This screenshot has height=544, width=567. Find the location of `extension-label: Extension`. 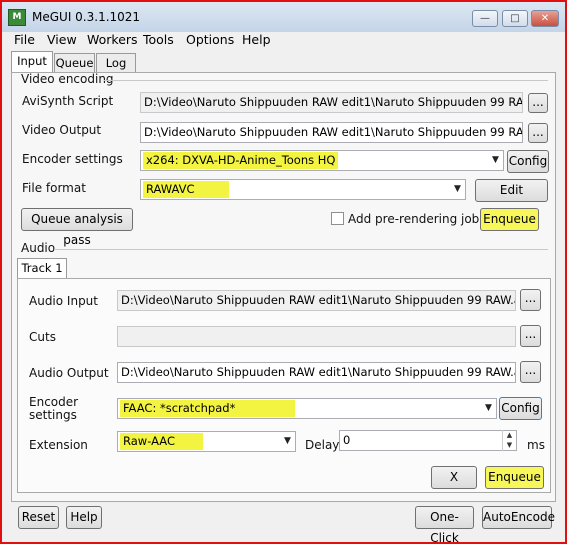

extension-label: Extension is located at coordinates (58, 445).